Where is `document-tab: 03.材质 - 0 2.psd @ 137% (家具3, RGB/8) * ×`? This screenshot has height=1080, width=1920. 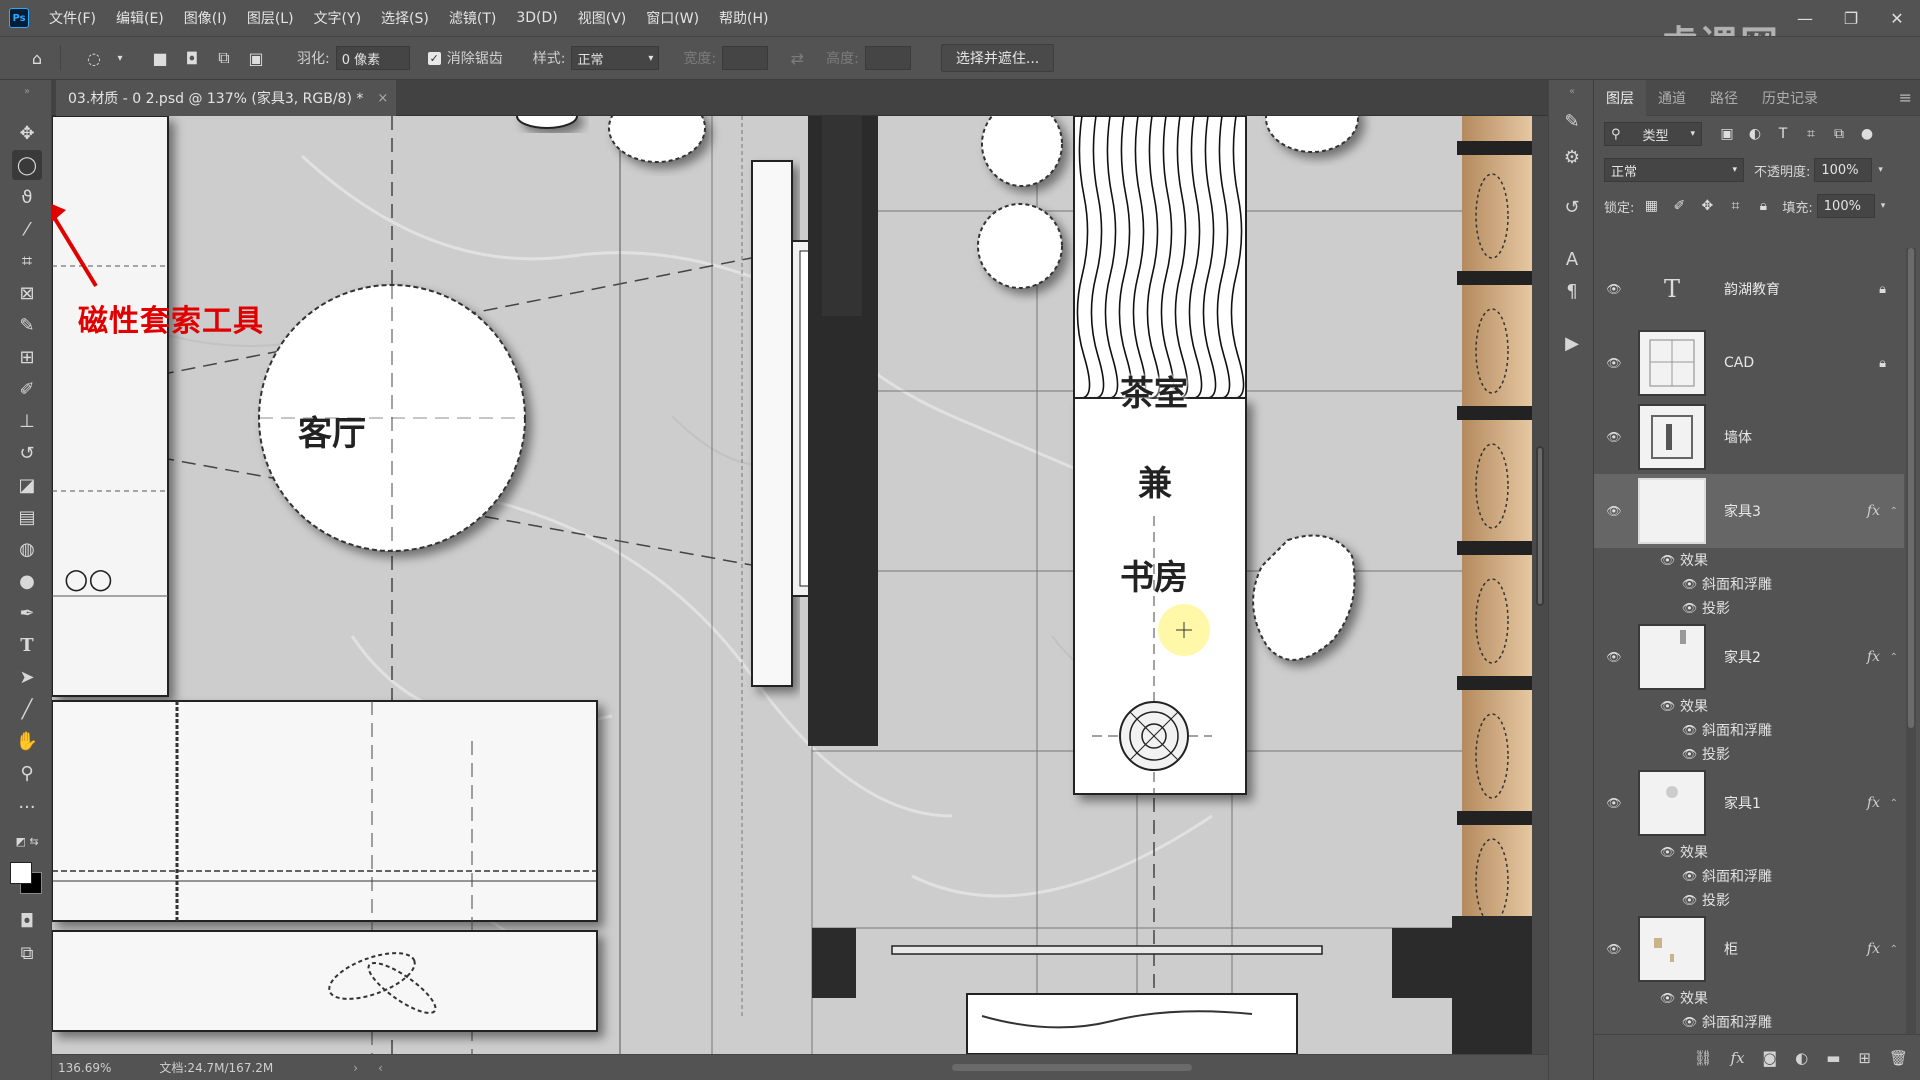 document-tab: 03.材质 - 0 2.psd @ 137% (家具3, RGB/8) * × is located at coordinates (226, 98).